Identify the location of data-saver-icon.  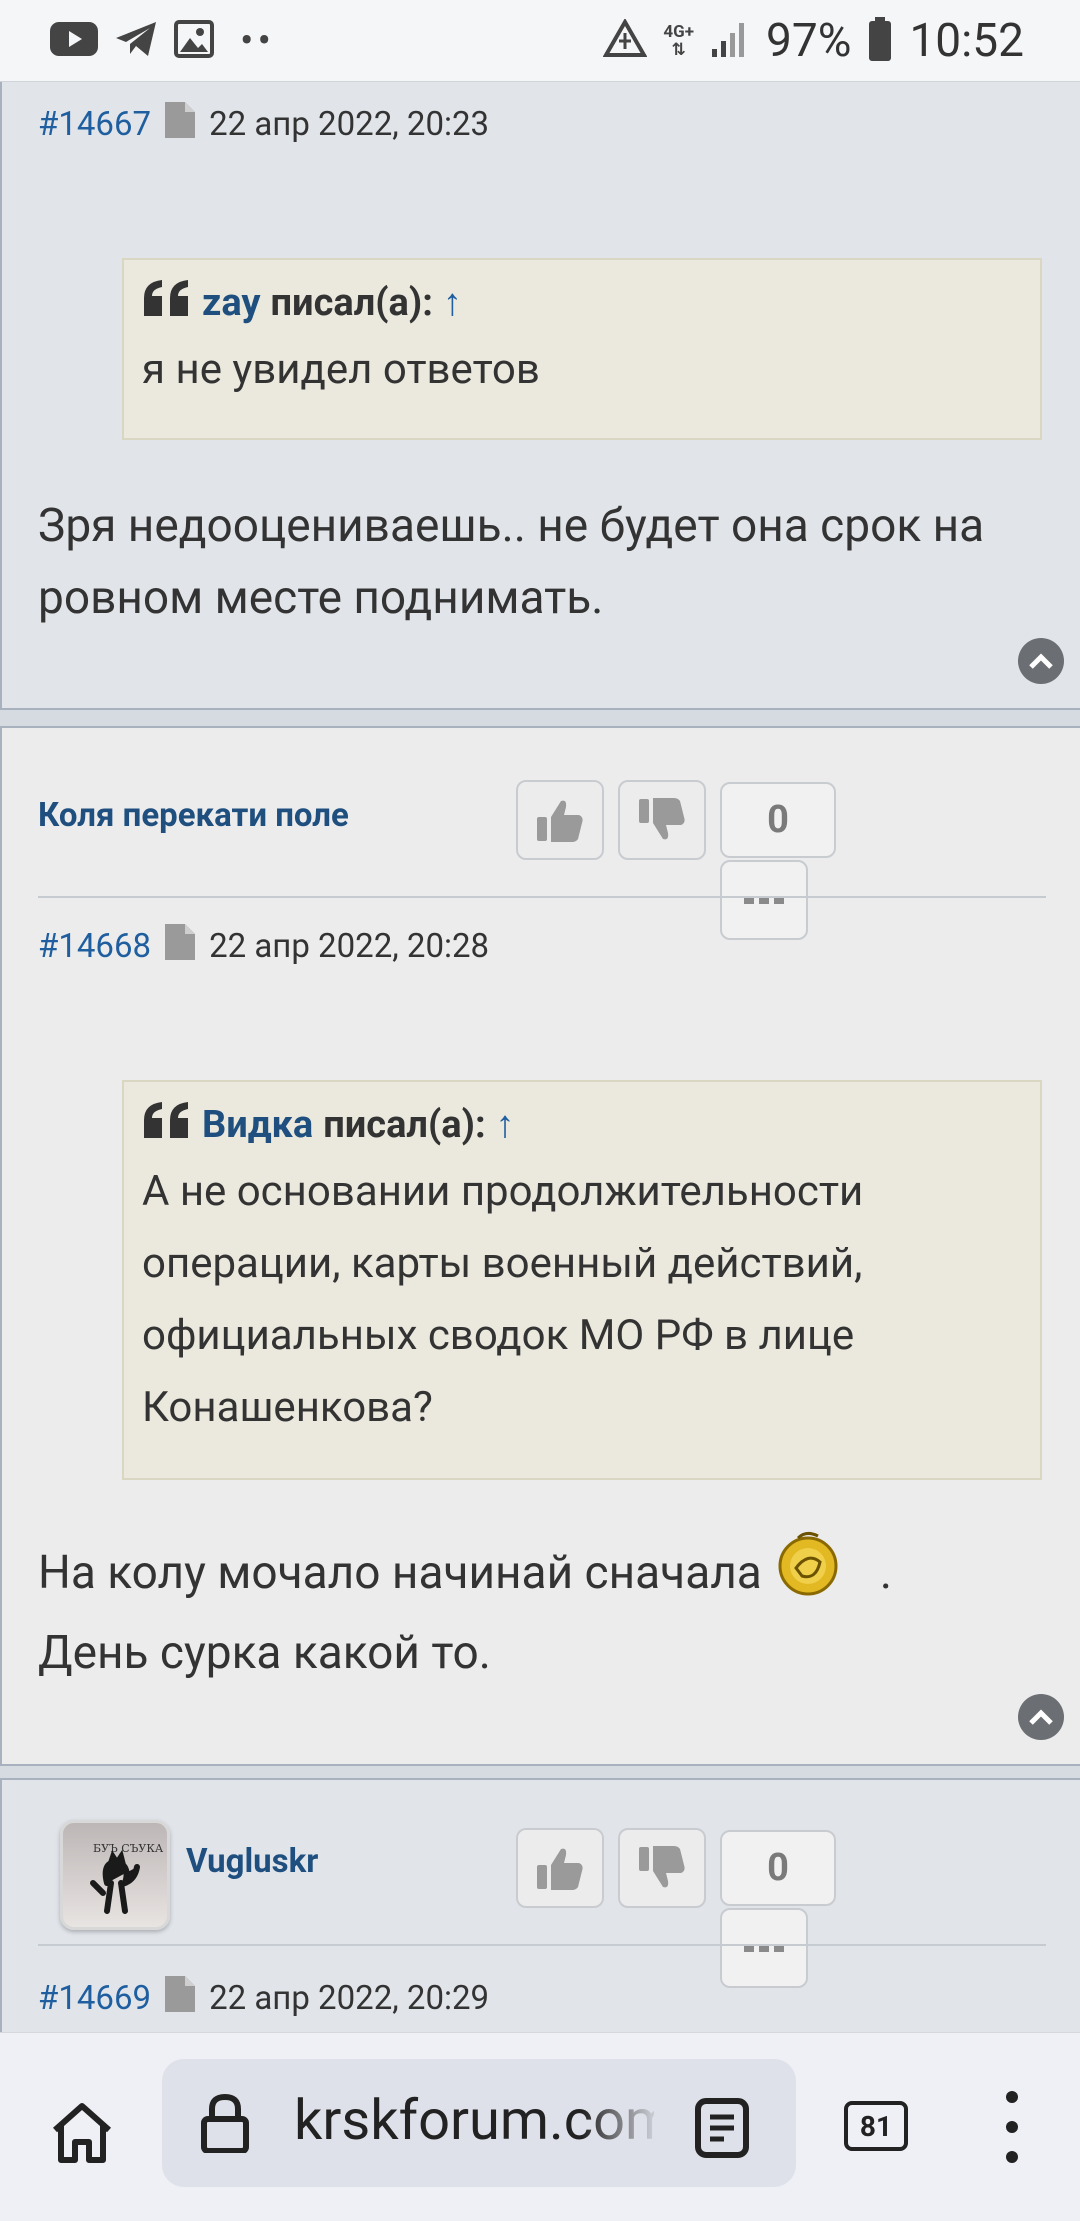
(625, 40).